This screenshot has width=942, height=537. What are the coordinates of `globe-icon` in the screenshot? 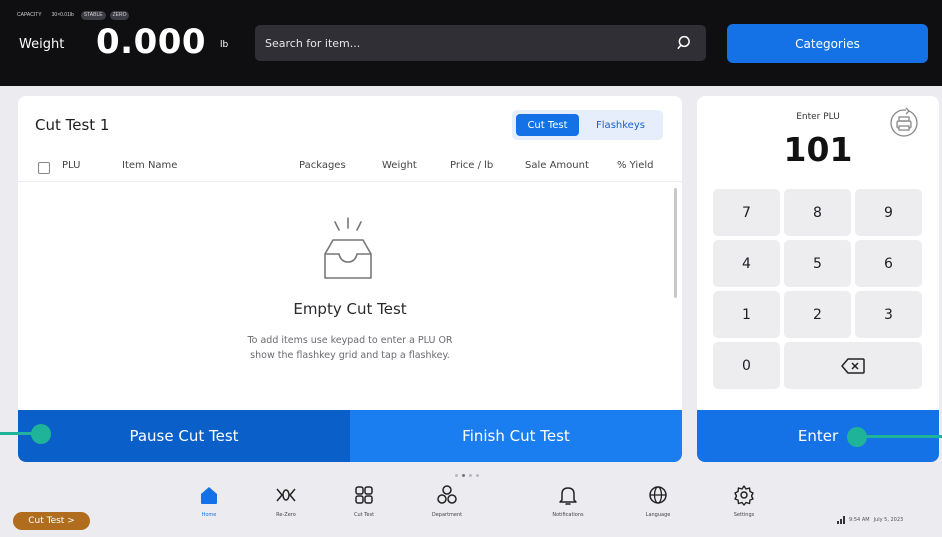 It's located at (658, 495).